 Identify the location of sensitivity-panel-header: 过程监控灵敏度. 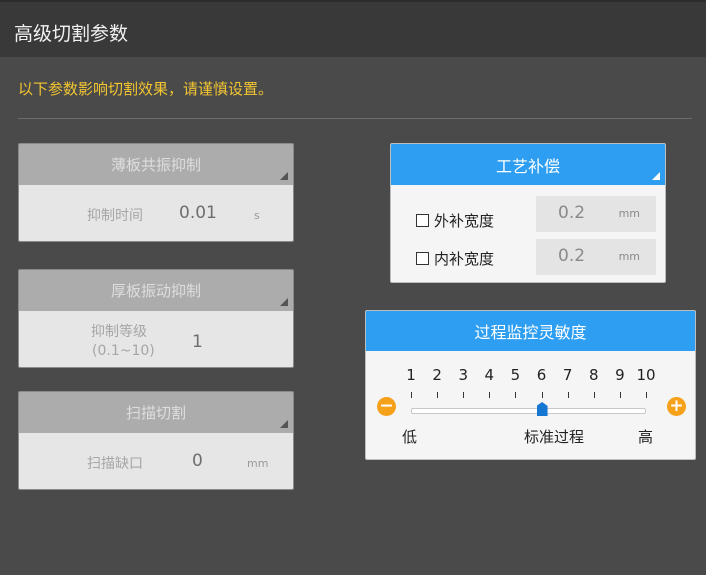
(530, 331).